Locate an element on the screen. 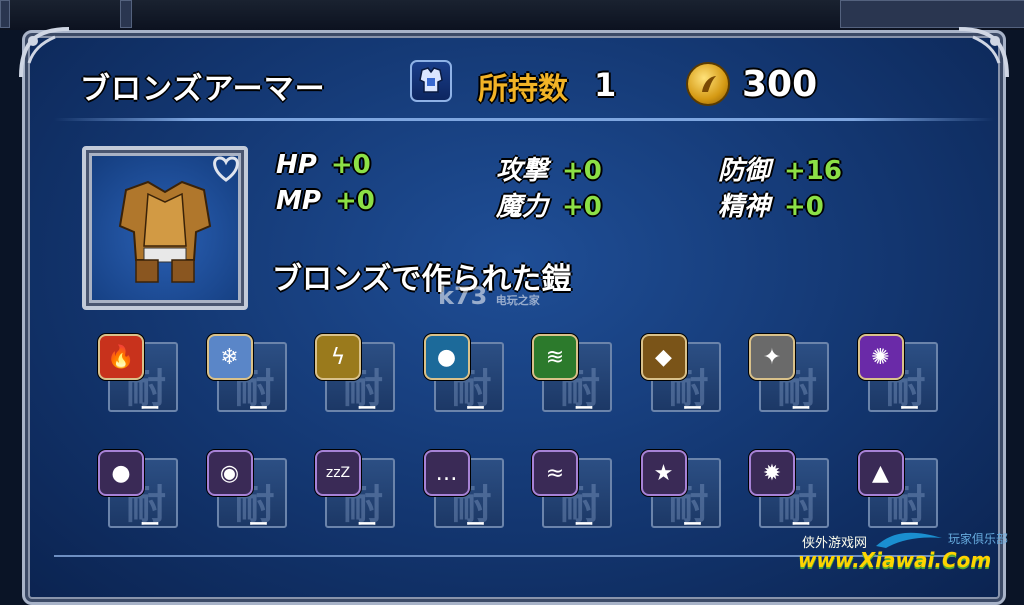 This screenshot has width=1024, height=605. owned-count-label: 所持数 is located at coordinates (523, 89).